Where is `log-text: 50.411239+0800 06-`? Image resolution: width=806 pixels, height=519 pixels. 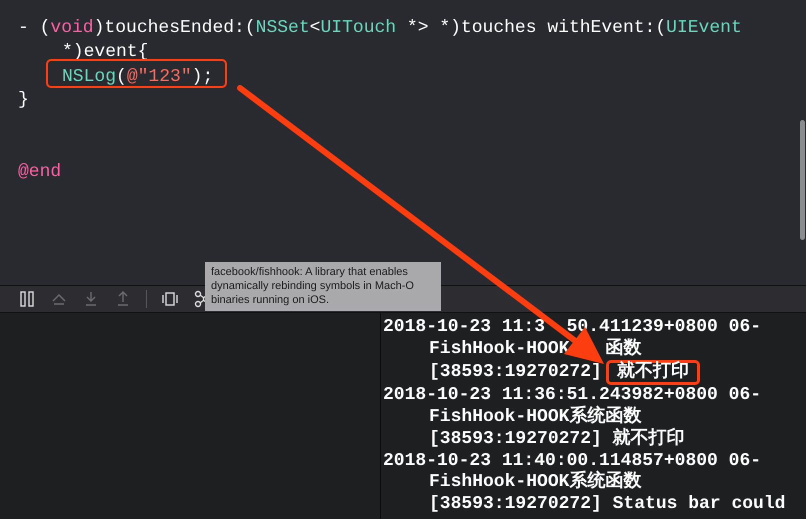 log-text: 50.411239+0800 06- is located at coordinates (664, 327).